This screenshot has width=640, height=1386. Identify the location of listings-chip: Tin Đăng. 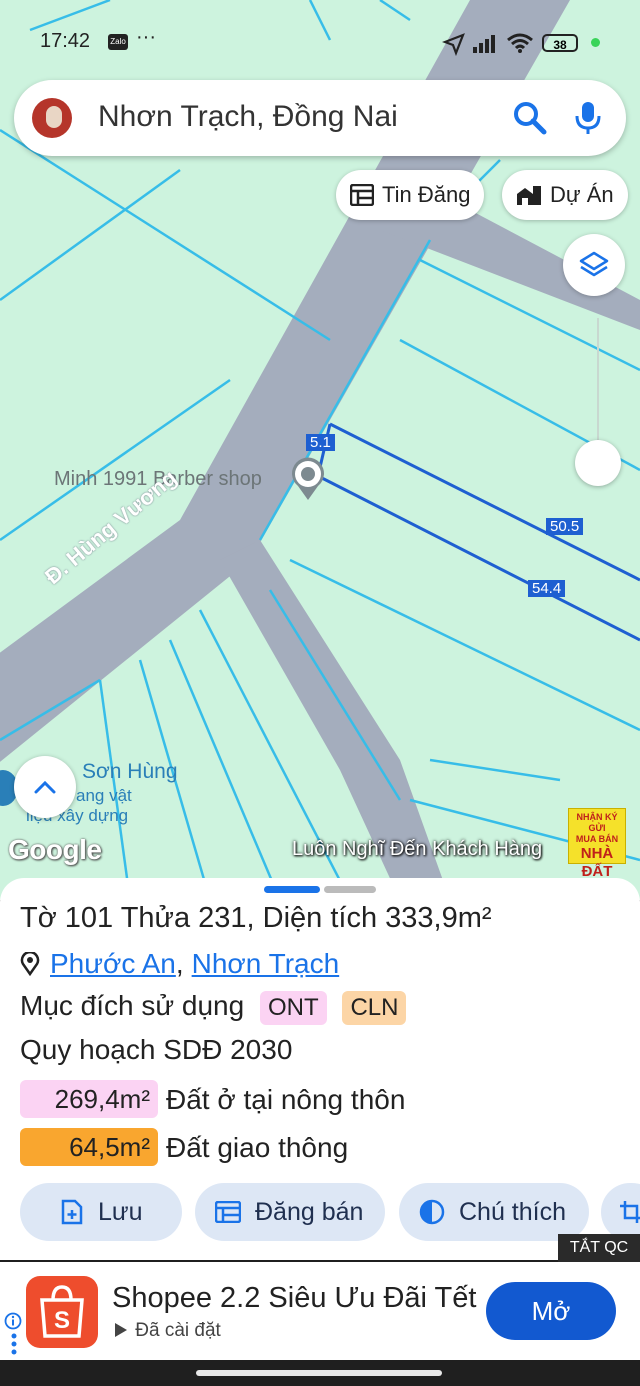
(410, 195).